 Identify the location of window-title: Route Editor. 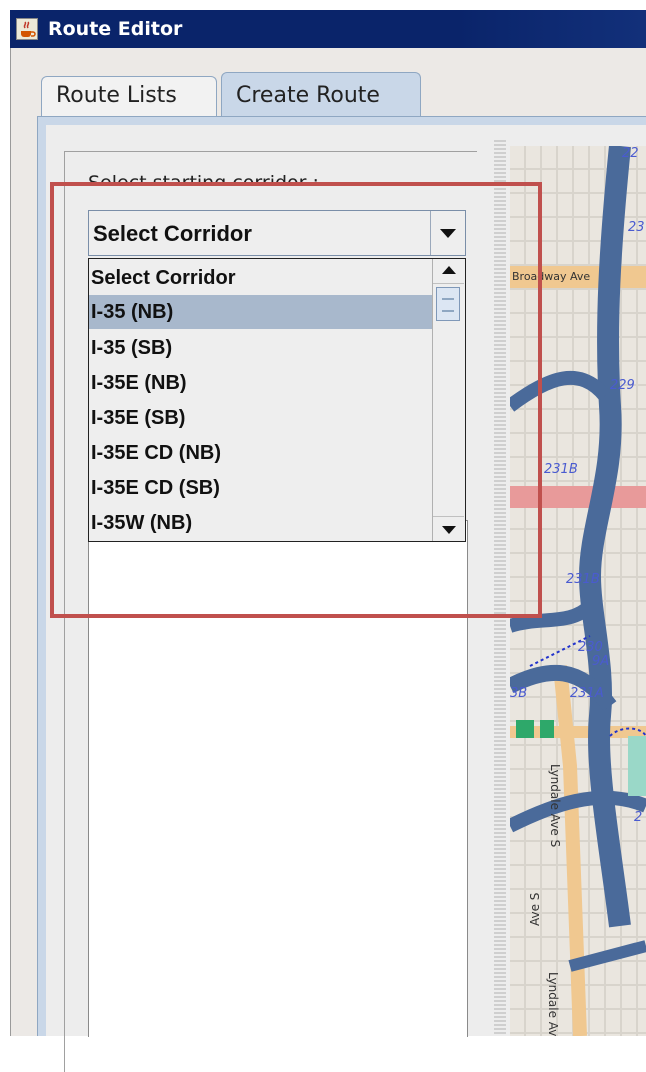
(115, 29).